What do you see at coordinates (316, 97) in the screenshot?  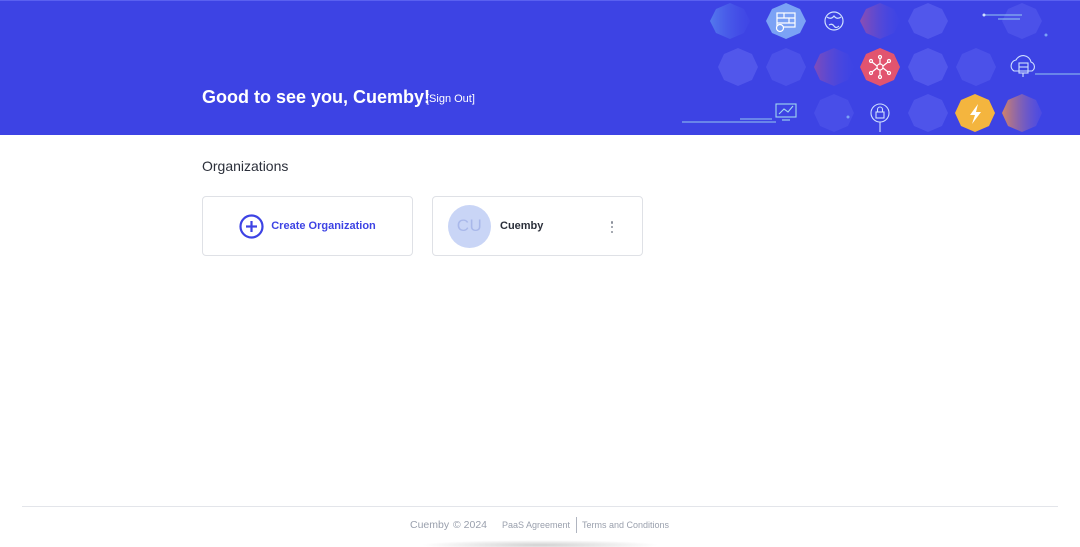 I see `greeting-title: Good to see you, Cuemby!` at bounding box center [316, 97].